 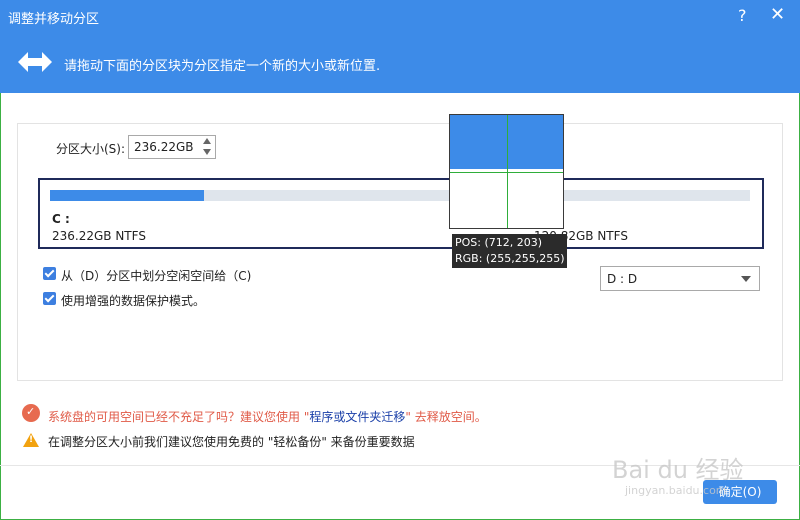 What do you see at coordinates (31, 413) in the screenshot?
I see `thumbs-up-icon` at bounding box center [31, 413].